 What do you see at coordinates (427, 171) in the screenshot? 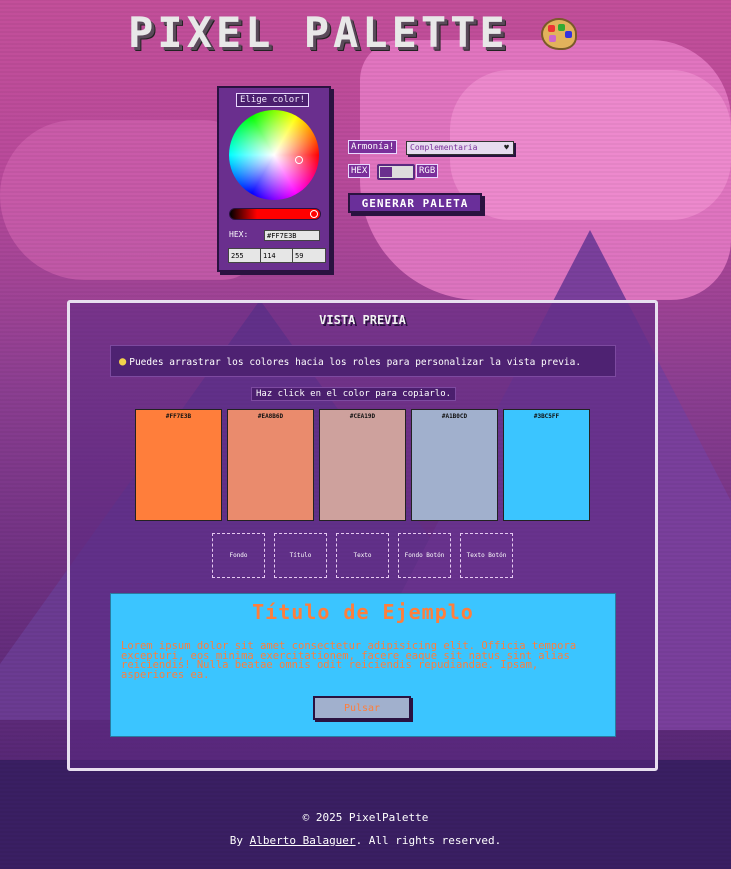
I see `rgb-toggle-label: RGB` at bounding box center [427, 171].